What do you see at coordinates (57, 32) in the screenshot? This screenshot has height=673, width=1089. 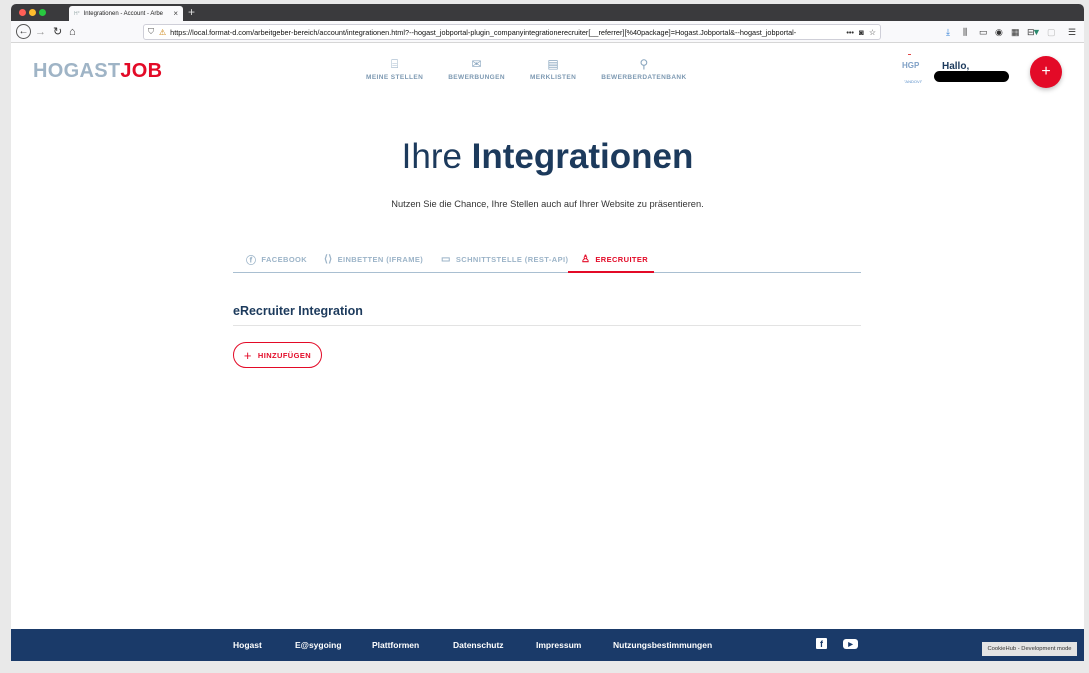 I see `reload-icon: ↻` at bounding box center [57, 32].